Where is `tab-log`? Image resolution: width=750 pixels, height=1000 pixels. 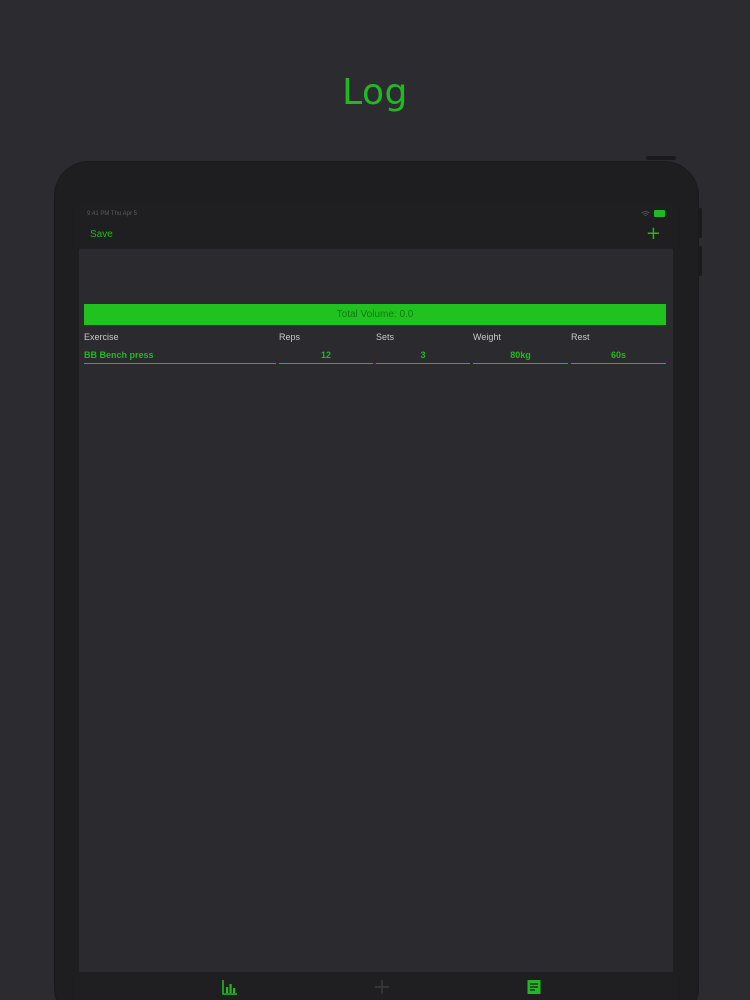 tab-log is located at coordinates (534, 987).